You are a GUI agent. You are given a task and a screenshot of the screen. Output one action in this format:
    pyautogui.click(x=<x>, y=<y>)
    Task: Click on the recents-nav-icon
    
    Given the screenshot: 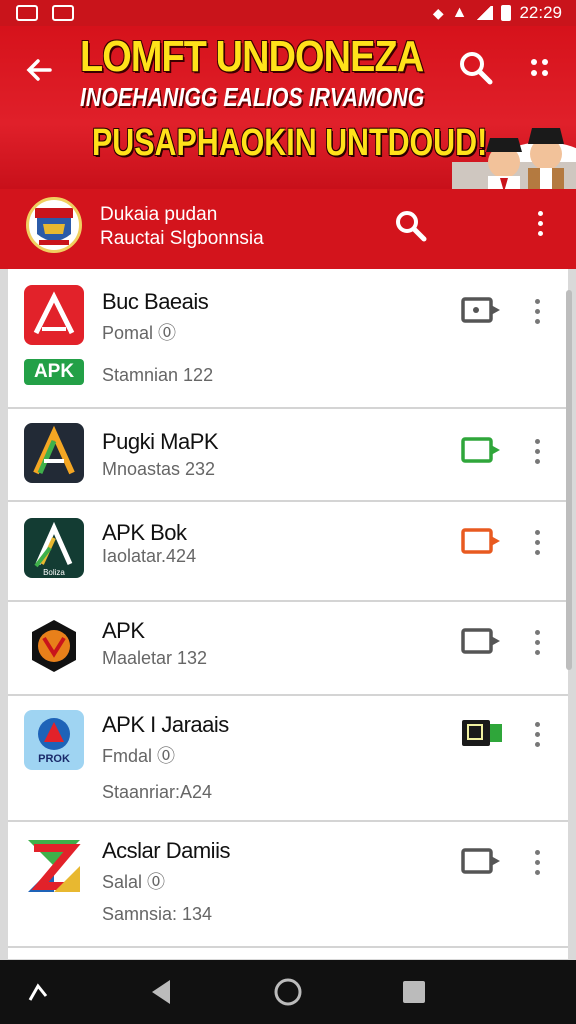 What is the action you would take?
    pyautogui.click(x=414, y=992)
    